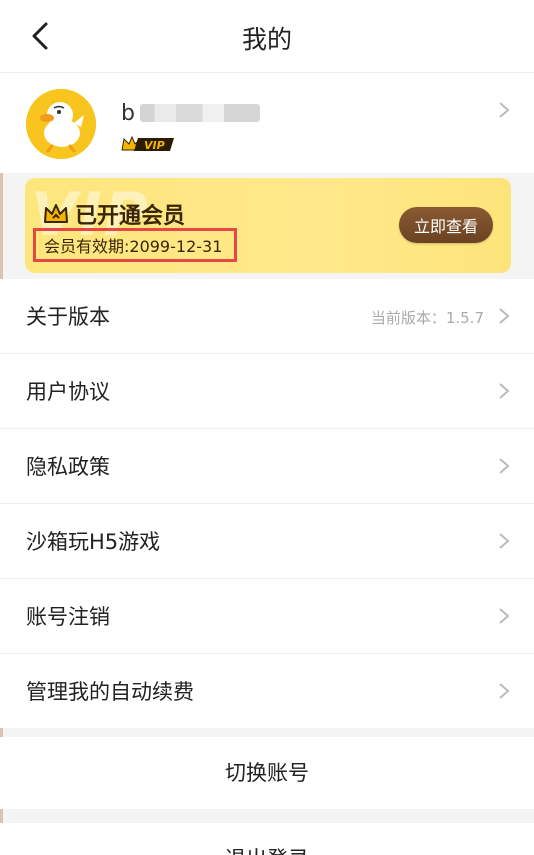 The width and height of the screenshot is (534, 855). What do you see at coordinates (56, 213) in the screenshot?
I see `crown-icon` at bounding box center [56, 213].